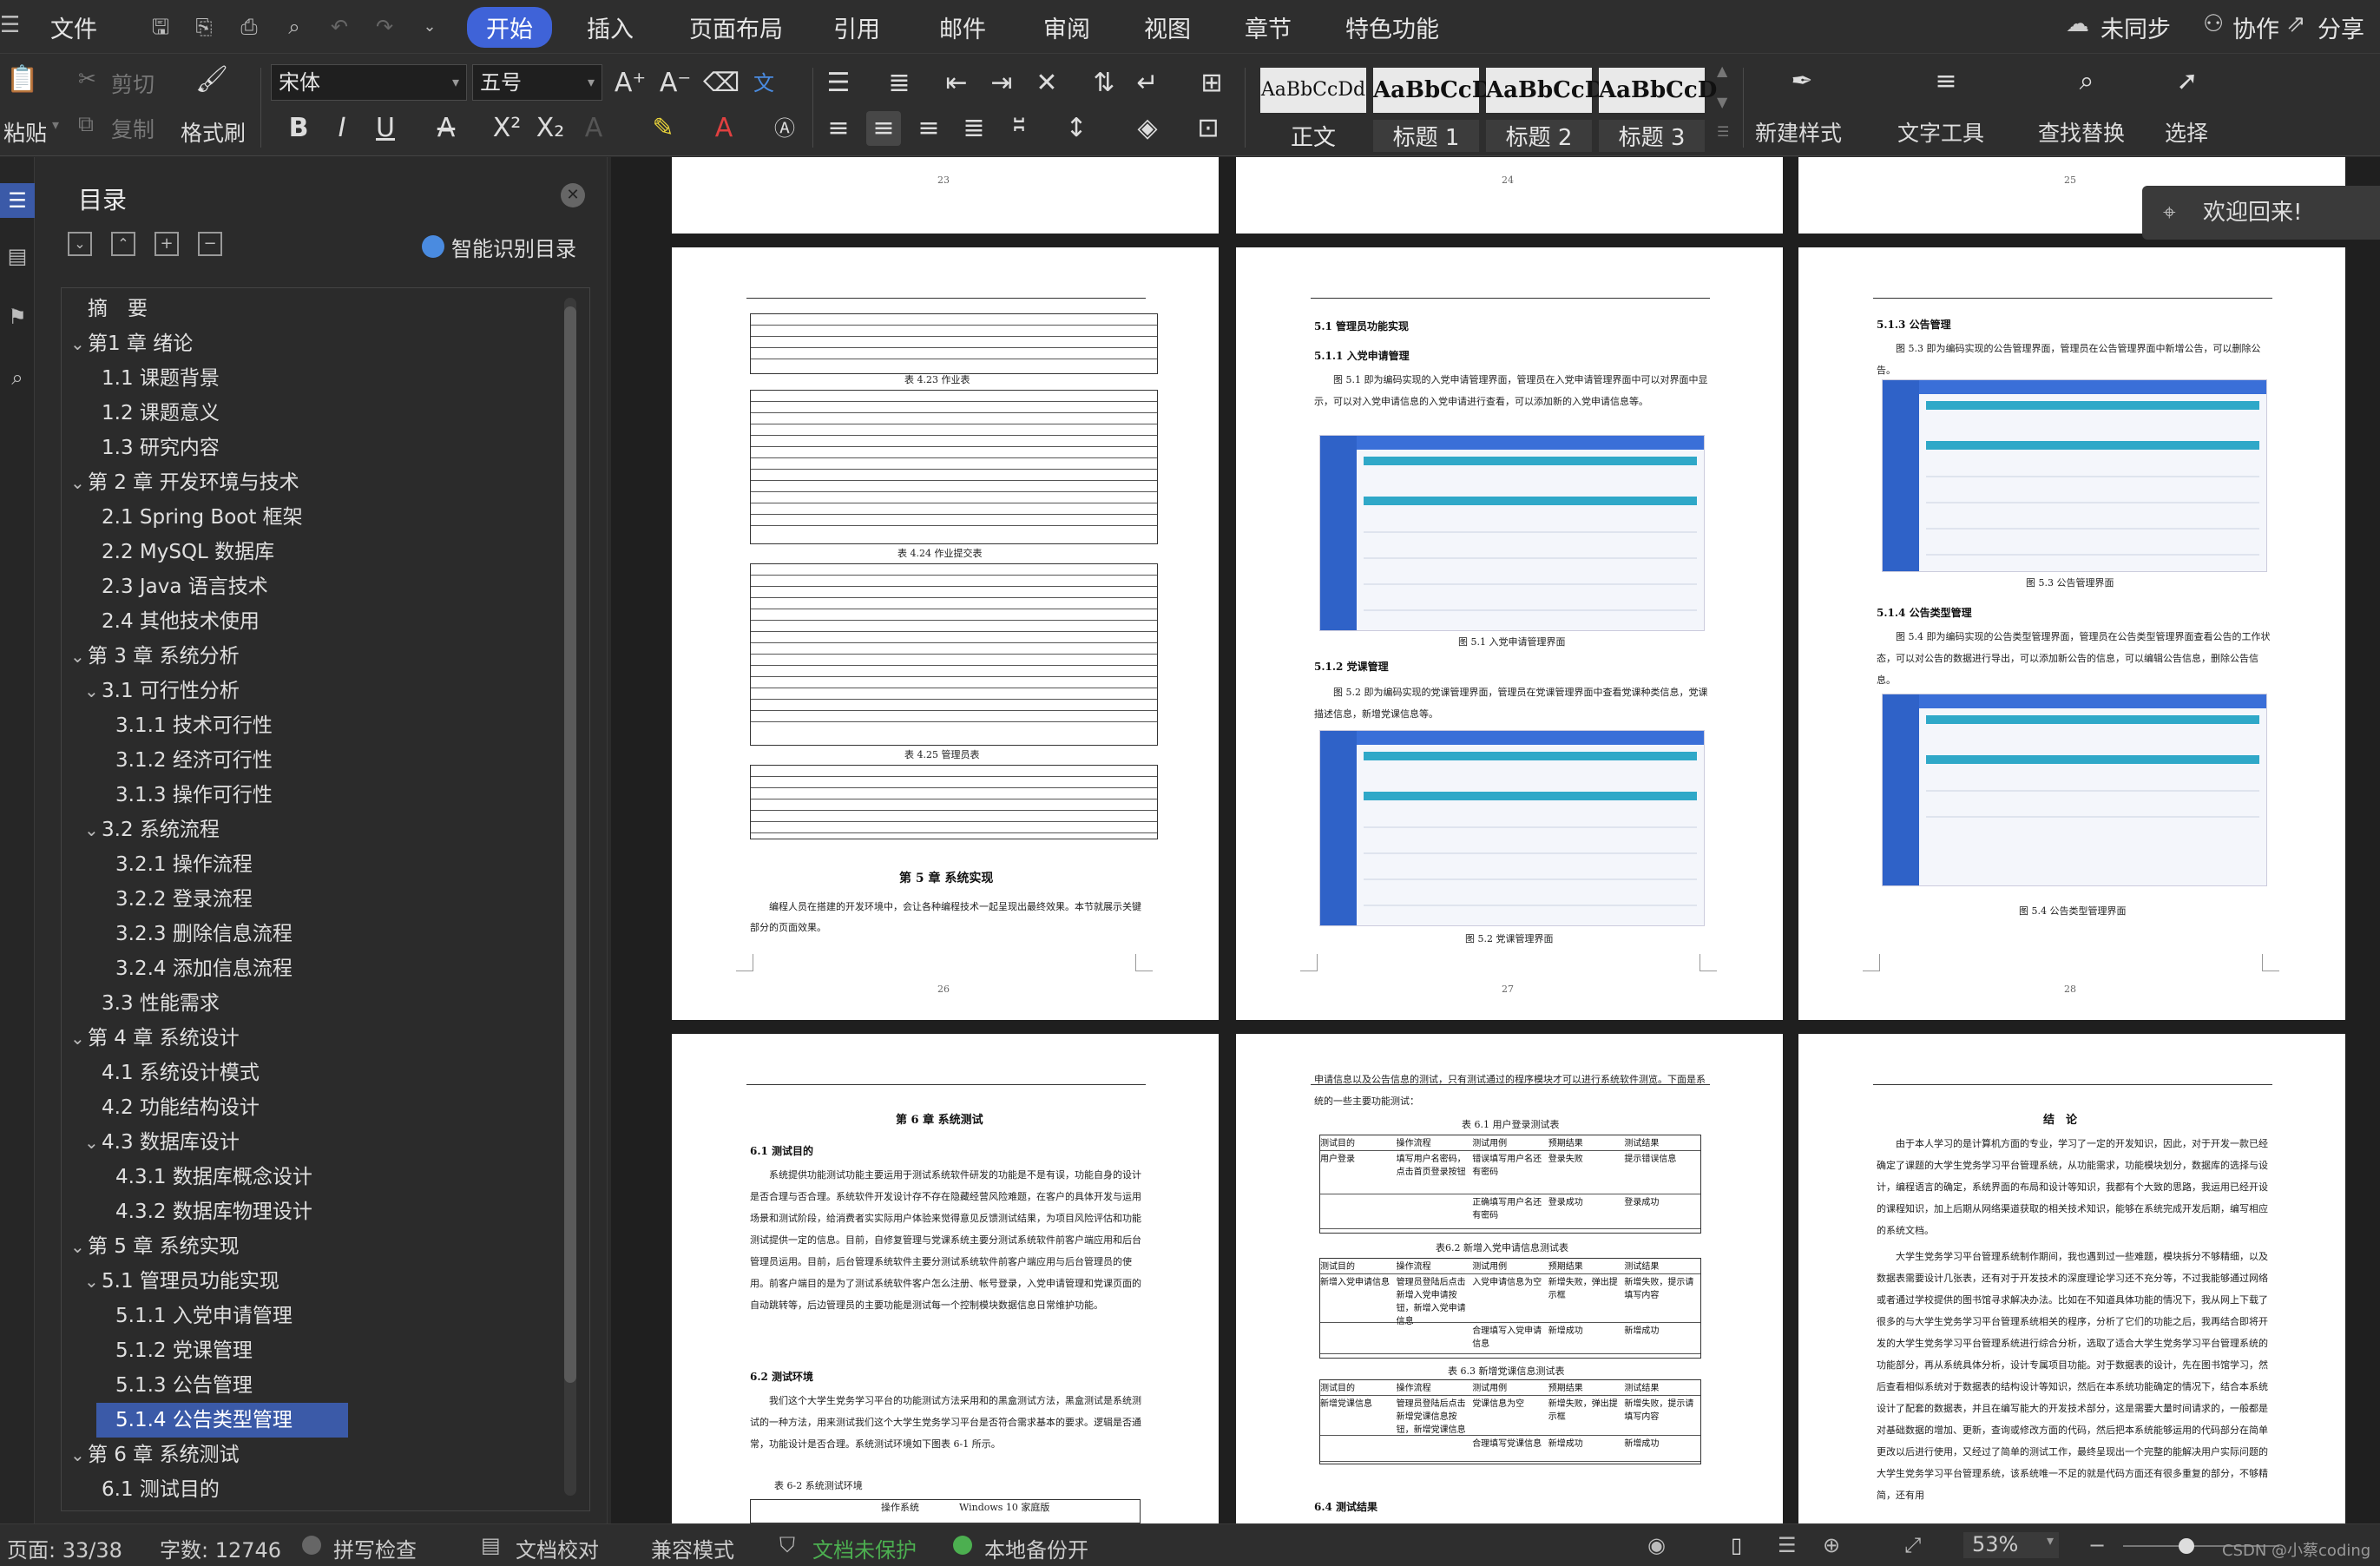 The width and height of the screenshot is (2380, 1566). What do you see at coordinates (55, 125) in the screenshot?
I see `paste-dropdown-icon: ▾` at bounding box center [55, 125].